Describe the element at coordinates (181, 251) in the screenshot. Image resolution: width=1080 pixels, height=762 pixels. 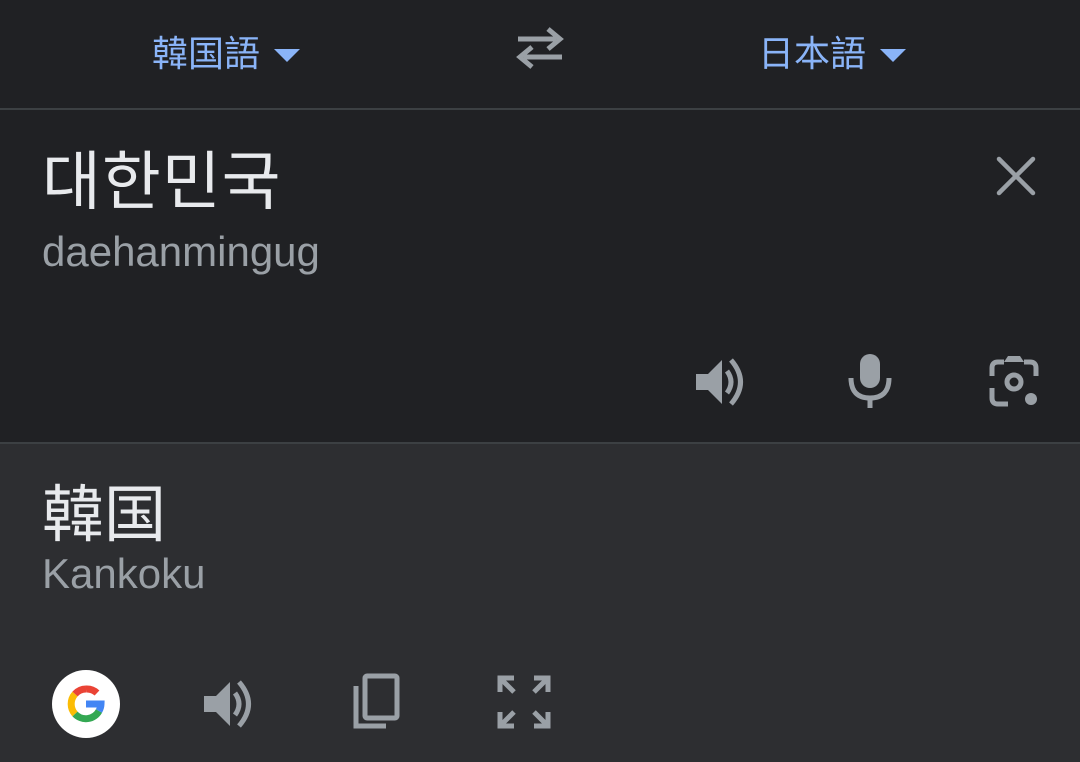
I see `source-transliteration: daehanmingug` at that location.